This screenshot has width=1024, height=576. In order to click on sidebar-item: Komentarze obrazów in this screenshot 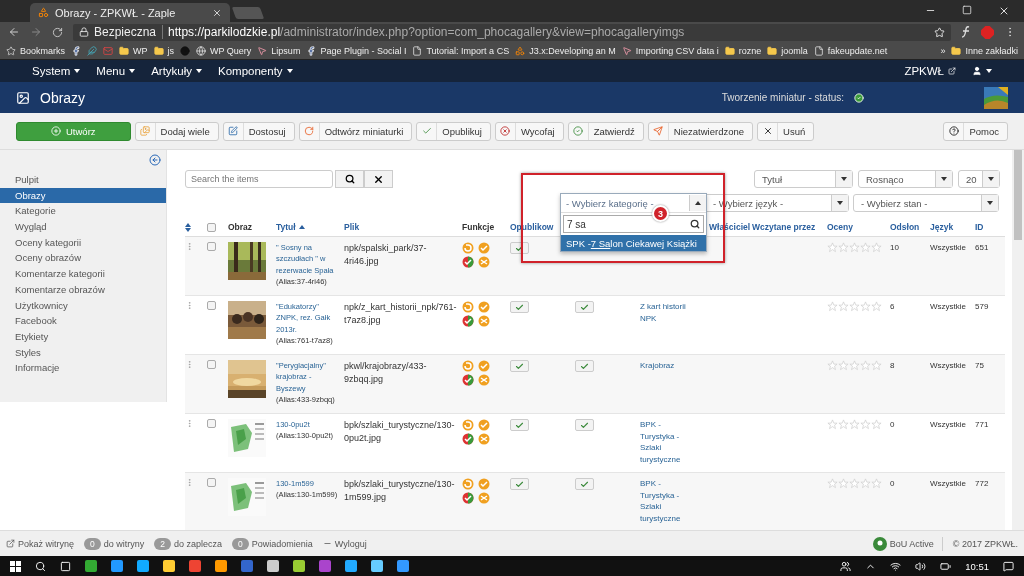, I will do `click(83, 289)`.